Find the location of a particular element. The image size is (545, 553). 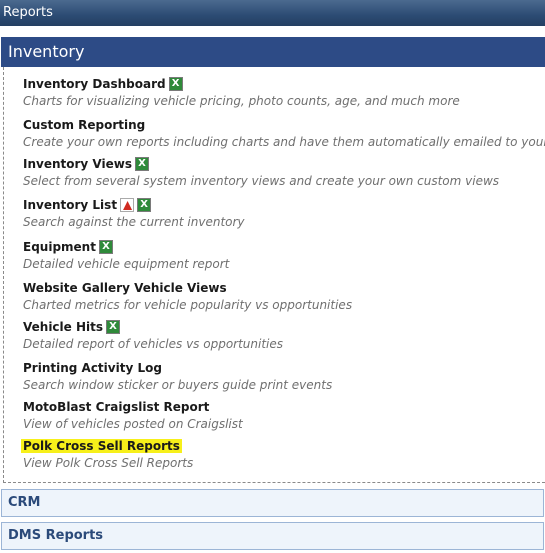

report-description: Detailed vehicle equipment report is located at coordinates (126, 264).